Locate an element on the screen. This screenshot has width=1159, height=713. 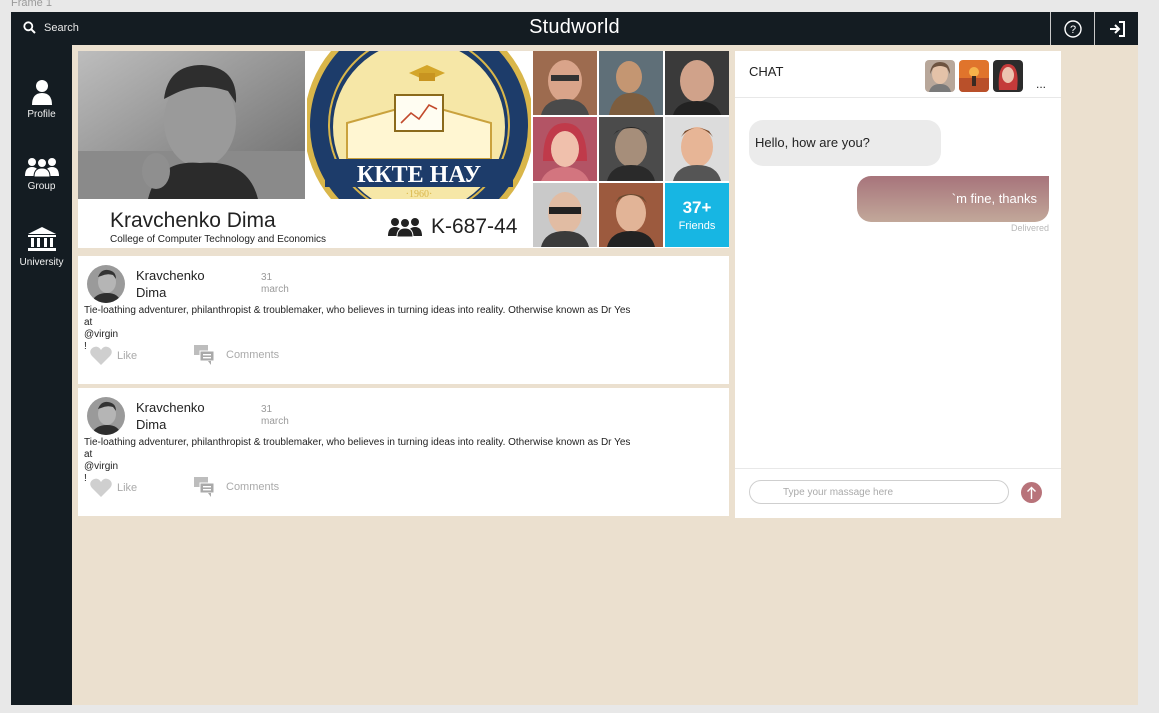
sidebar-item-label: University is located at coordinates (41, 262).